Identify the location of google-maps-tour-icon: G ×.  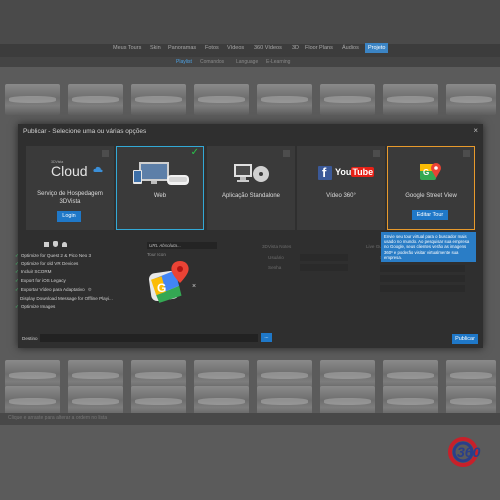
(173, 282).